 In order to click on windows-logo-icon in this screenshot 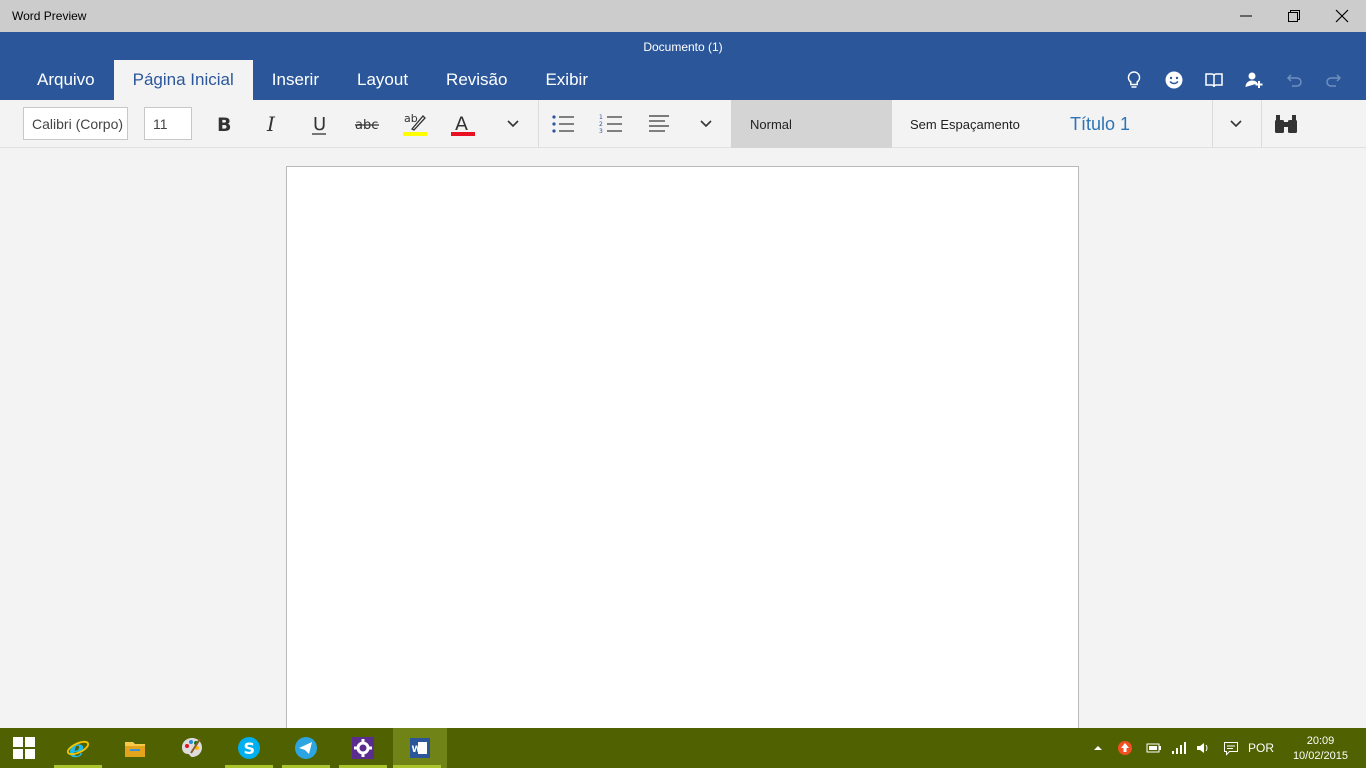, I will do `click(24, 748)`.